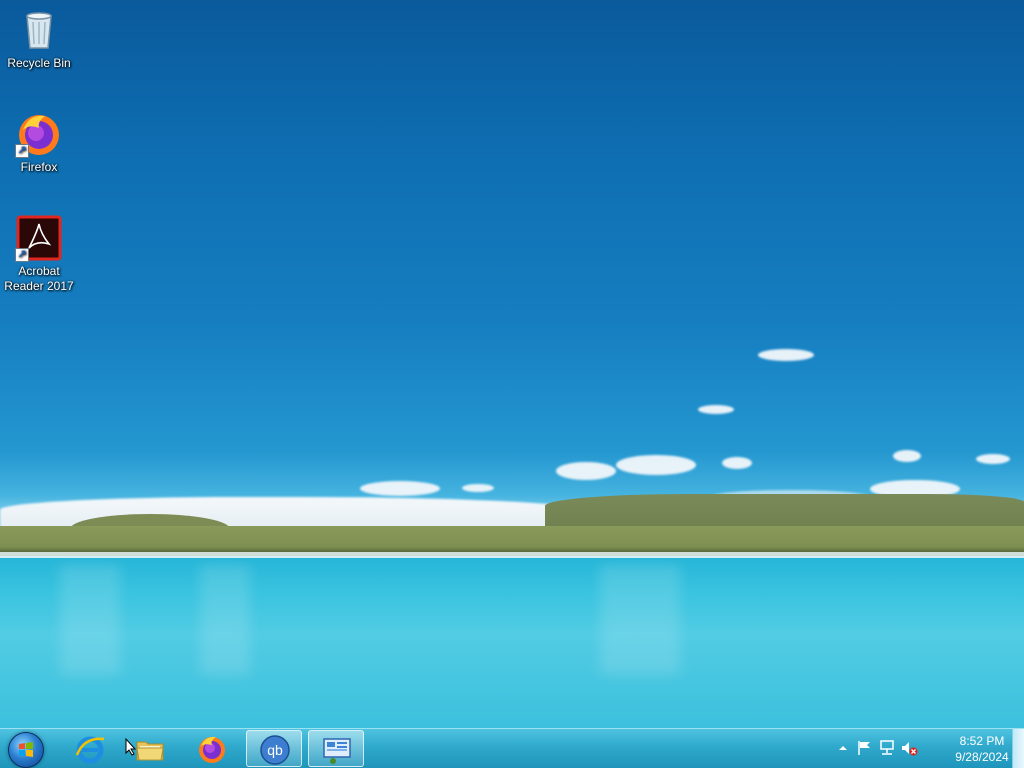 This screenshot has height=768, width=1024. I want to click on volume-muted-icon, so click(909, 748).